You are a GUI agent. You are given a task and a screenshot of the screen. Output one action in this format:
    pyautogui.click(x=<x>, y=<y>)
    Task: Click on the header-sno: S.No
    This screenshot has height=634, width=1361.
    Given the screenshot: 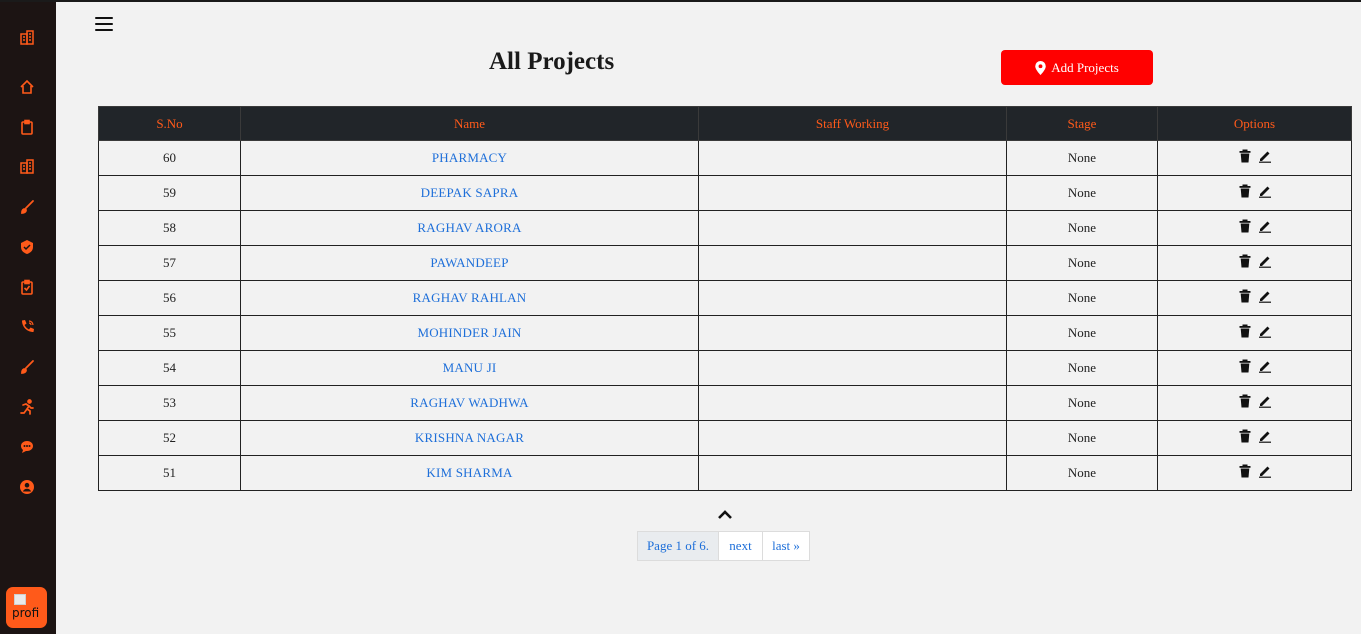 What is the action you would take?
    pyautogui.click(x=169, y=123)
    